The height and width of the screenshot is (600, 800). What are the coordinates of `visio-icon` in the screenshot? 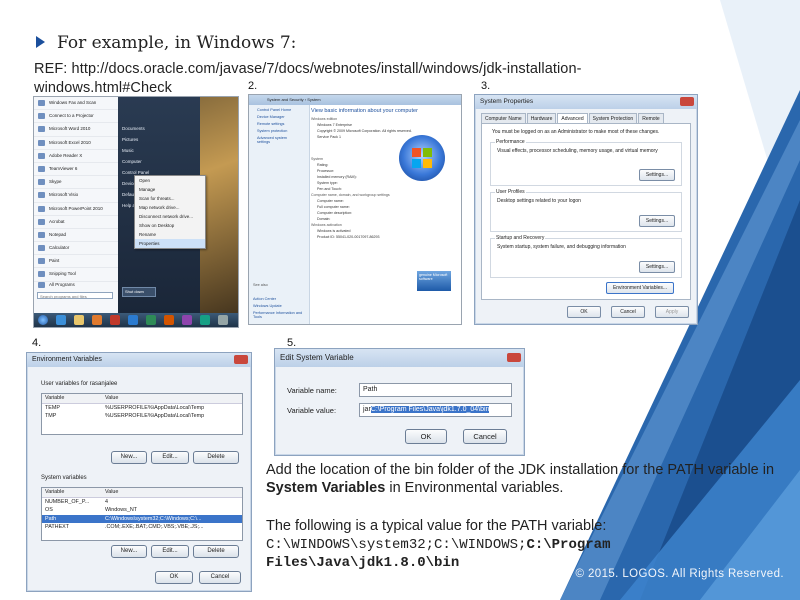 It's located at (187, 320).